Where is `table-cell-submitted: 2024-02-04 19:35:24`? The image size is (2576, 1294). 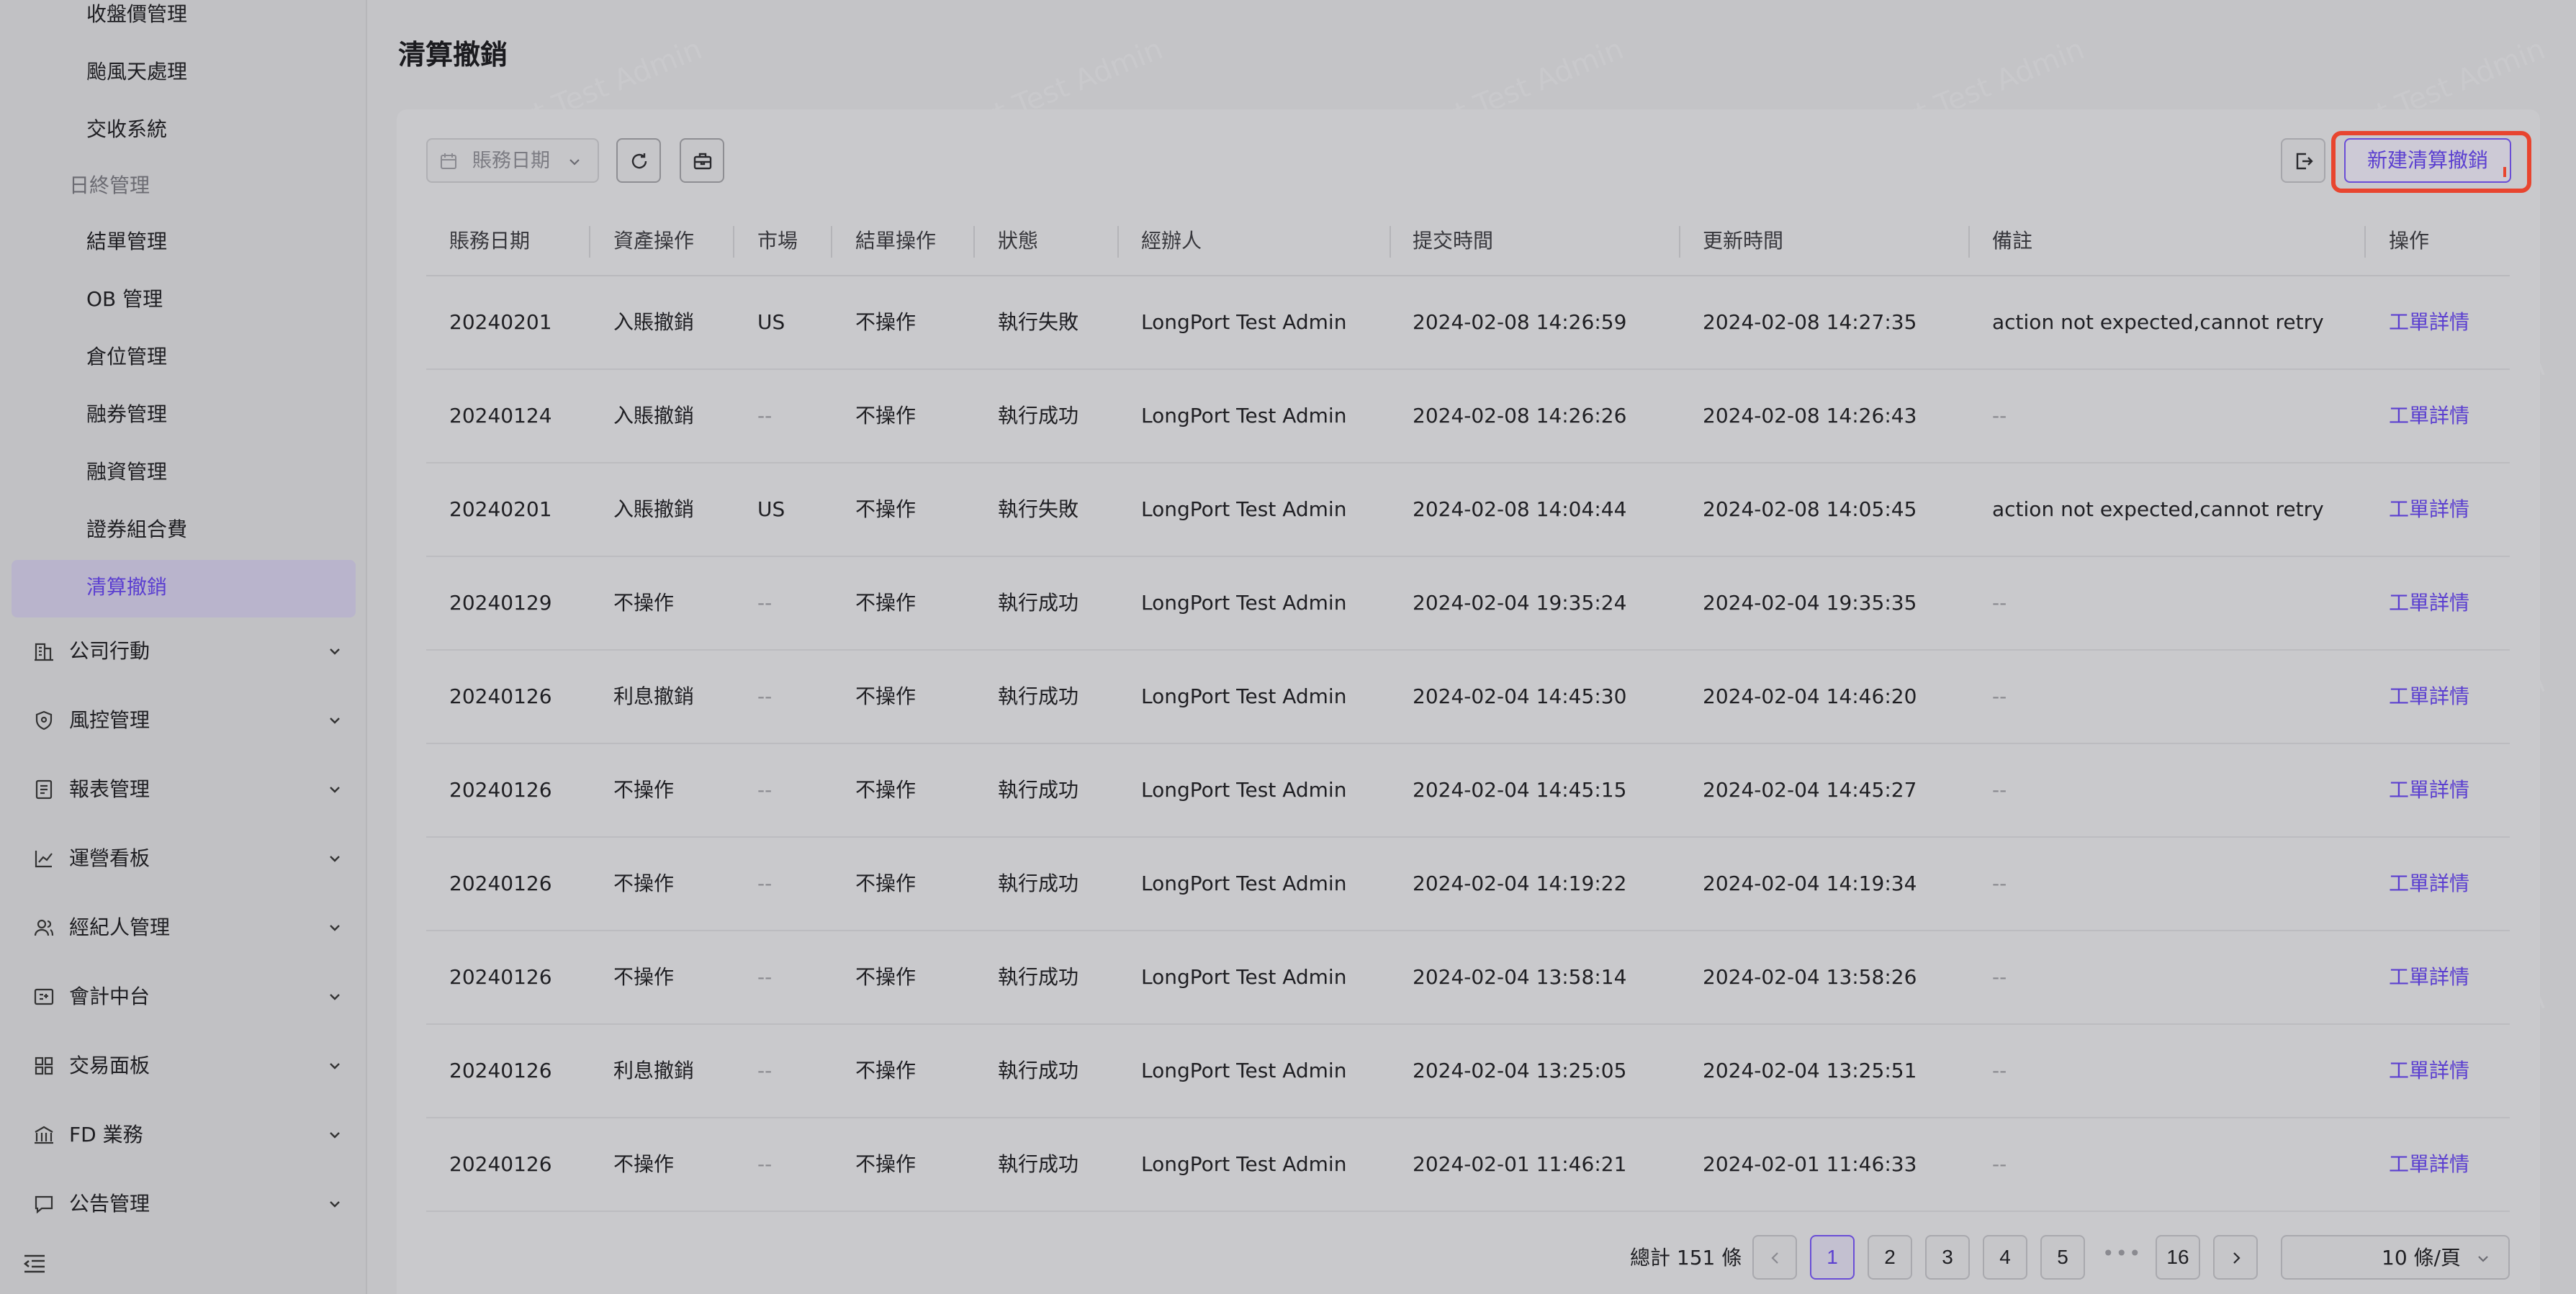
table-cell-submitted: 2024-02-04 19:35:24 is located at coordinates (1520, 603).